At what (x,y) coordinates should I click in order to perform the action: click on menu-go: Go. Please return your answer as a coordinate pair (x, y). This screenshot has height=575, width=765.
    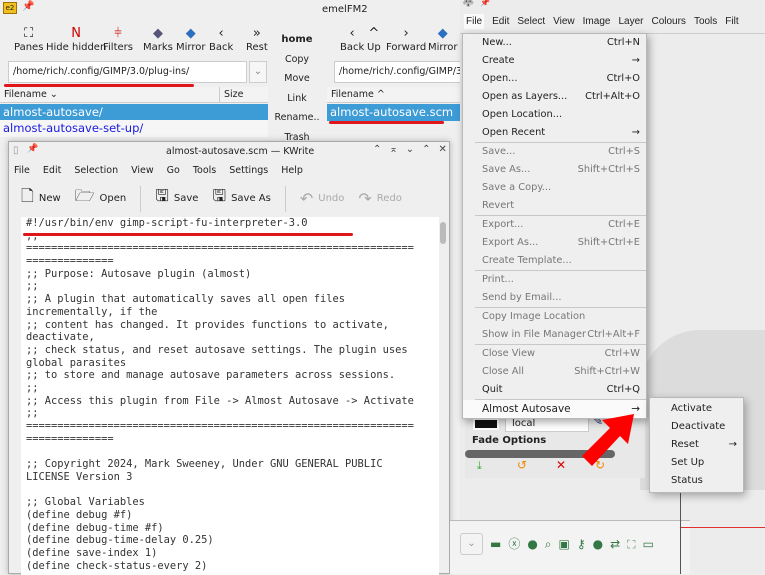
    Looking at the image, I should click on (173, 170).